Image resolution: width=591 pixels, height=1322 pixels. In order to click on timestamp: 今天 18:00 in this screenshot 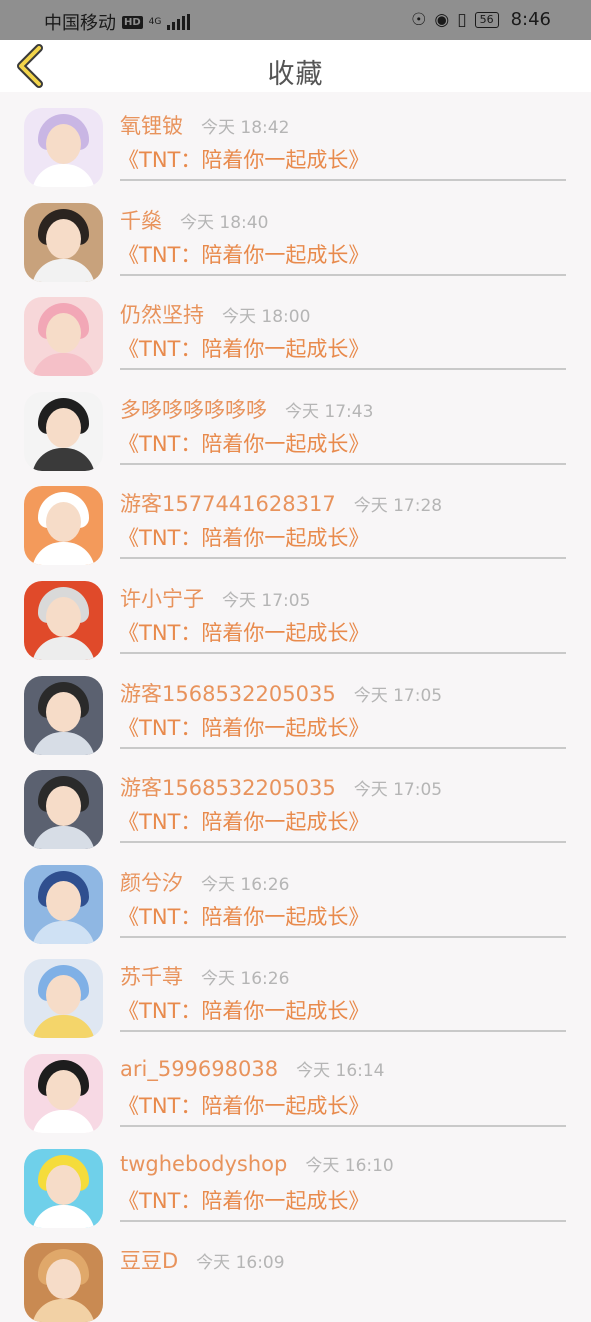, I will do `click(266, 317)`.